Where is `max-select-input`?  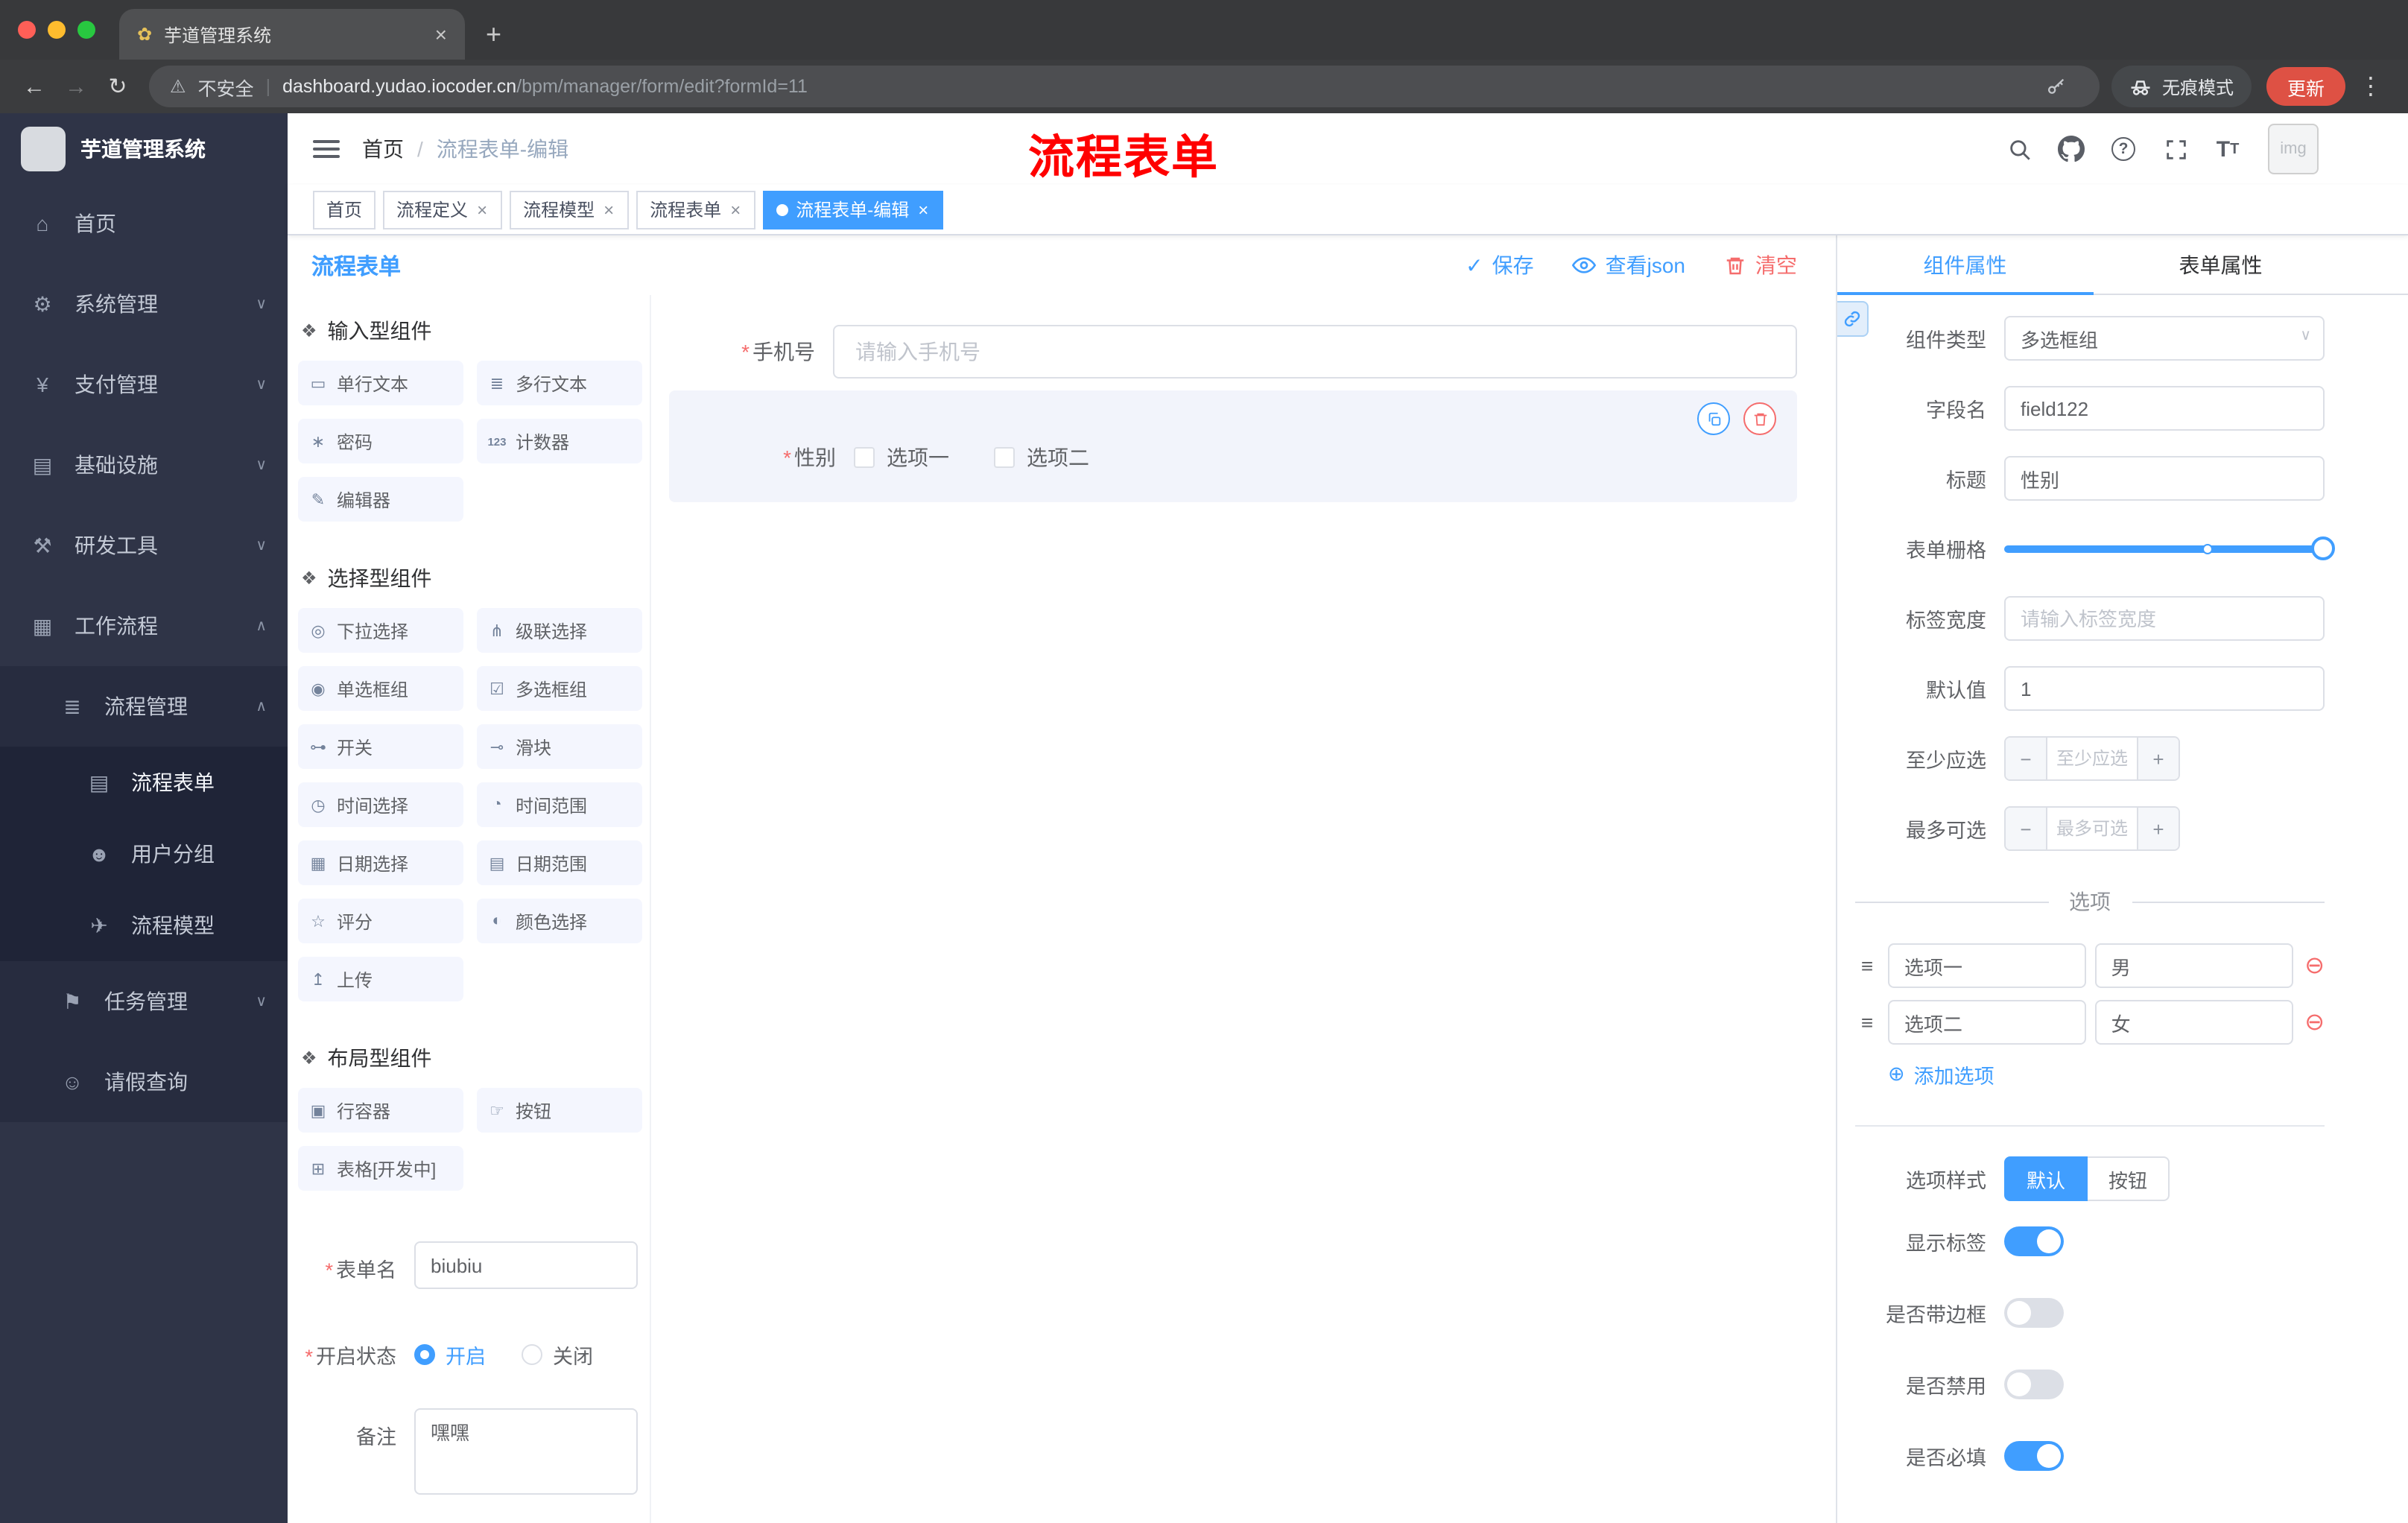
max-select-input is located at coordinates (2092, 828).